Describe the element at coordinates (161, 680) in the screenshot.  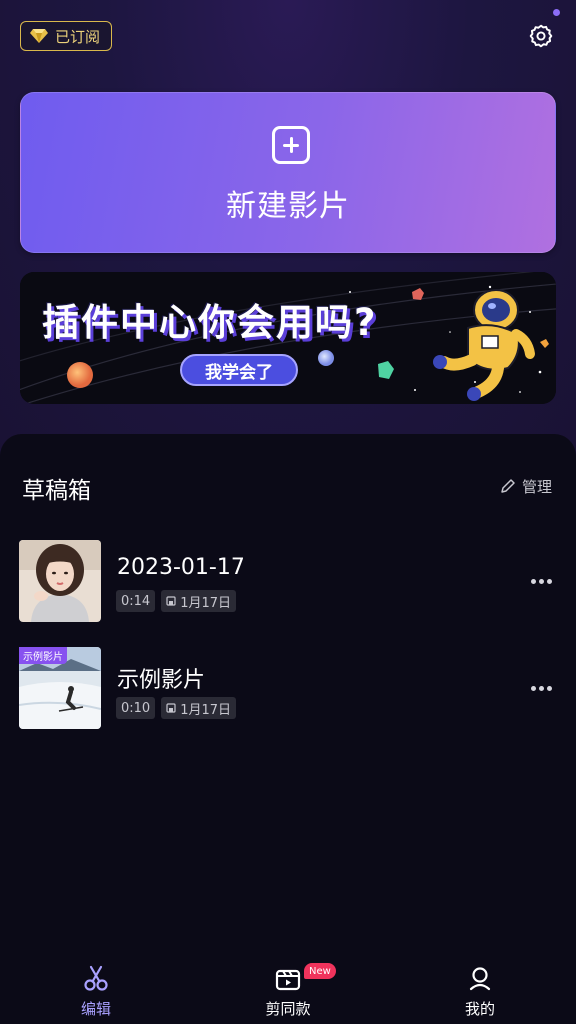
I see `draft-name: 示例影片` at that location.